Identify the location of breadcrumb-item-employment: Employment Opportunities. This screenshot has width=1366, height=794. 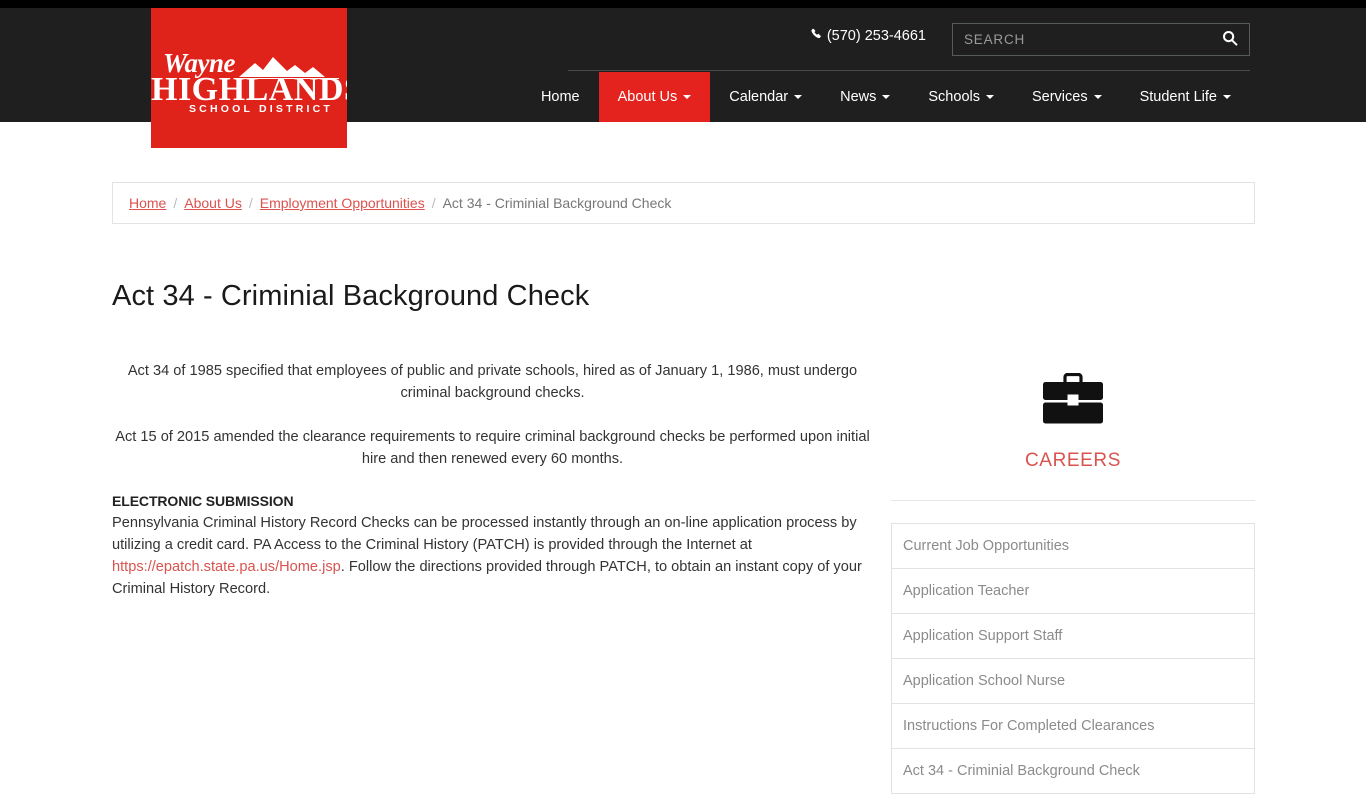
(342, 203).